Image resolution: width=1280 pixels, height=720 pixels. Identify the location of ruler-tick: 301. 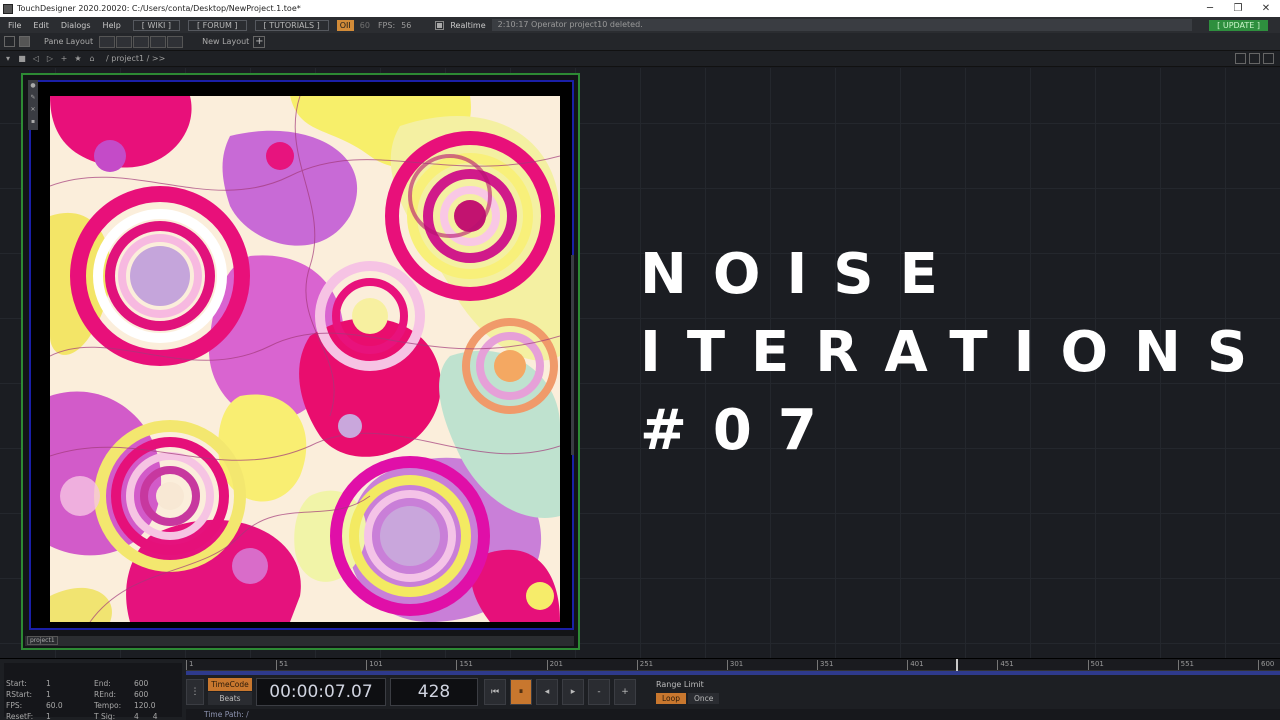
(734, 665).